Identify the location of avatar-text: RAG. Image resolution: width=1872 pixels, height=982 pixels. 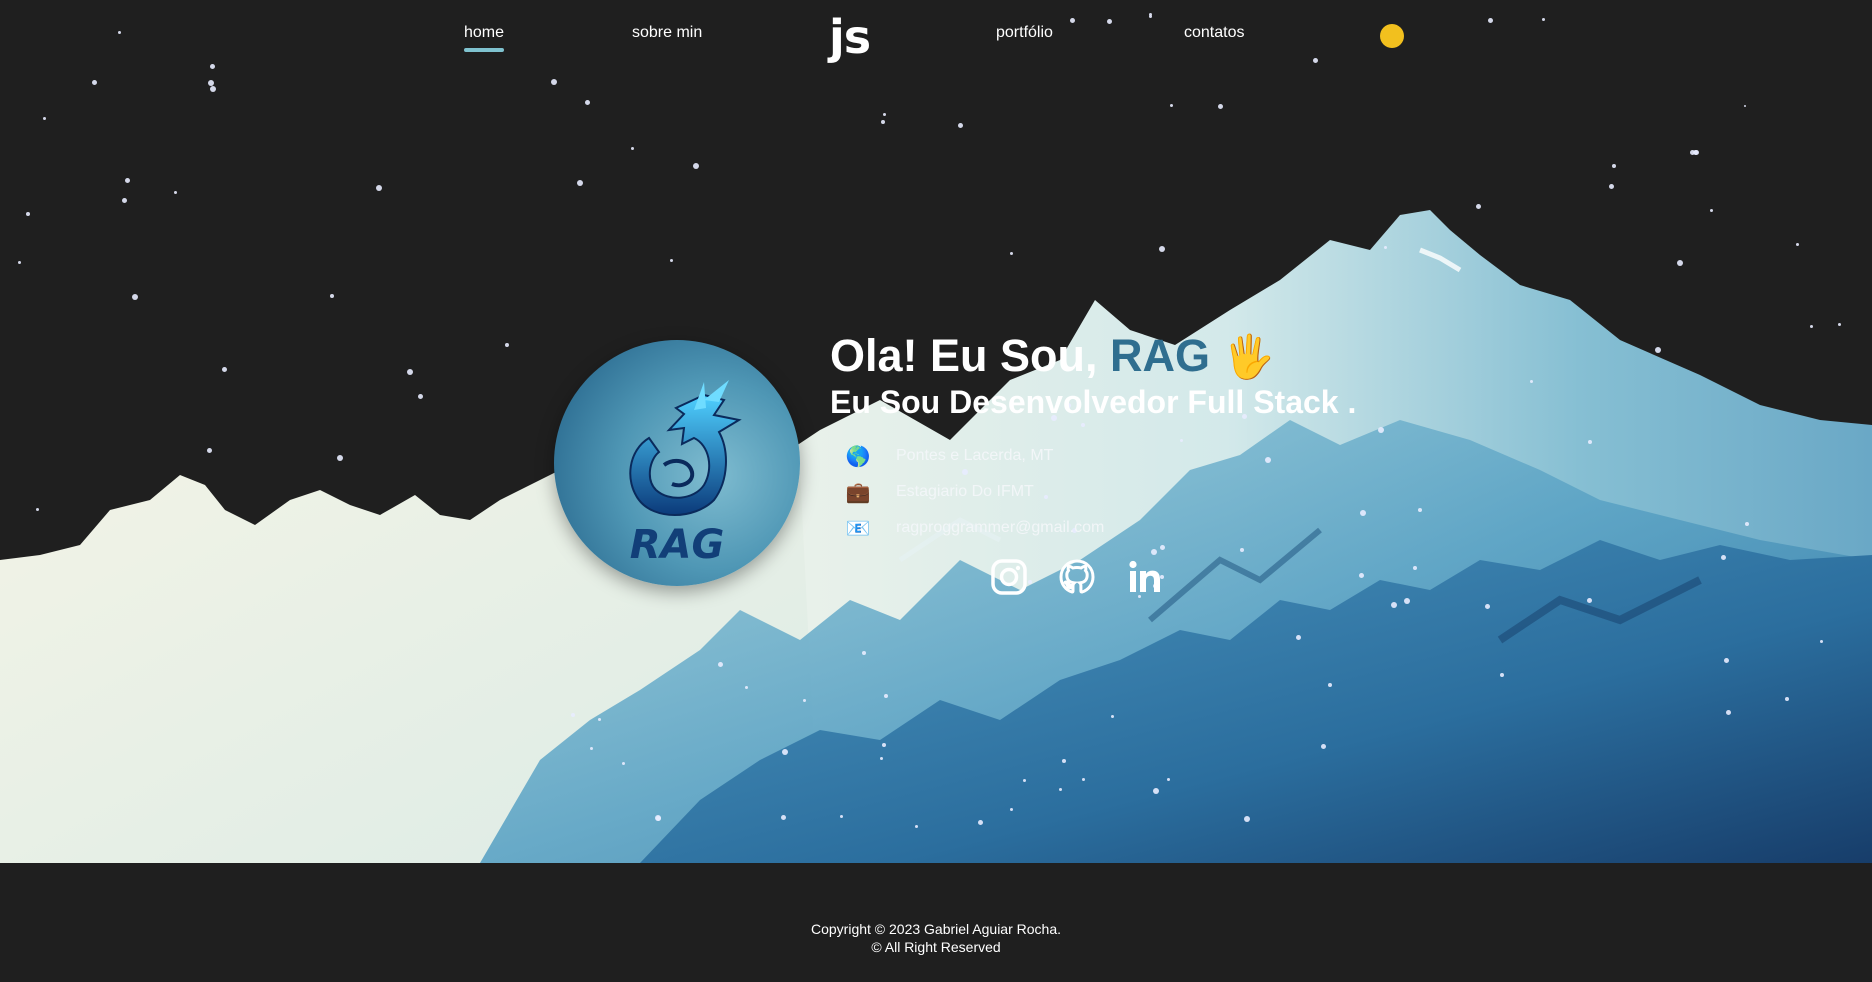
(677, 545).